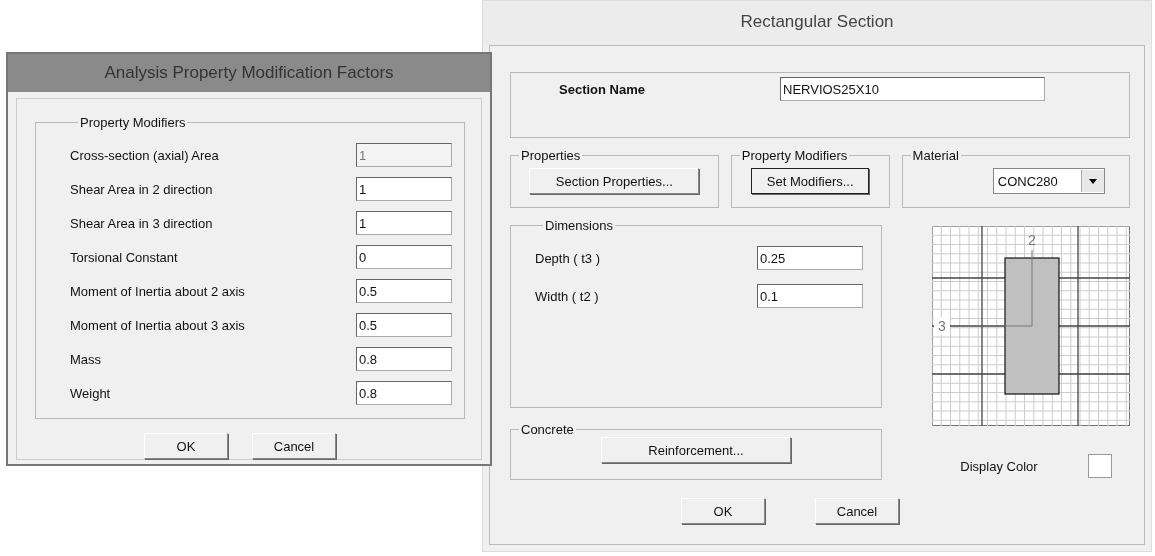 Image resolution: width=1155 pixels, height=556 pixels. Describe the element at coordinates (568, 258) in the screenshot. I see `field-label: Depth ( t3 )` at that location.